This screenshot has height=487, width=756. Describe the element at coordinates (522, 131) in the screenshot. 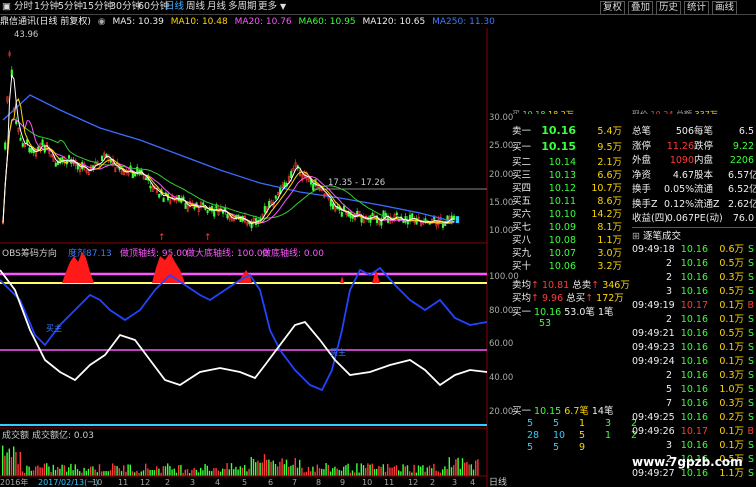

I see `row-label: 卖一` at that location.